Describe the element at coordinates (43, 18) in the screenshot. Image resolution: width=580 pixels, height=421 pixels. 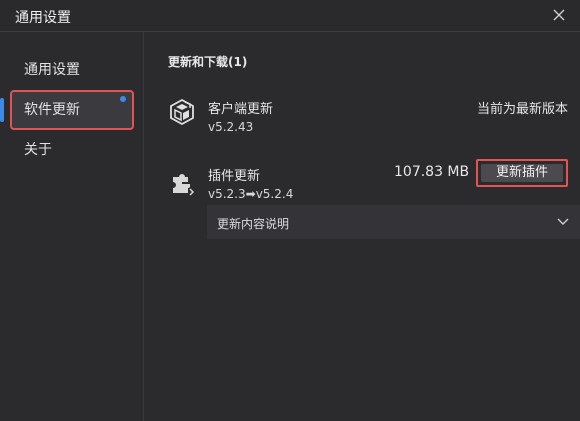
I see `window-title: 通用设置` at that location.